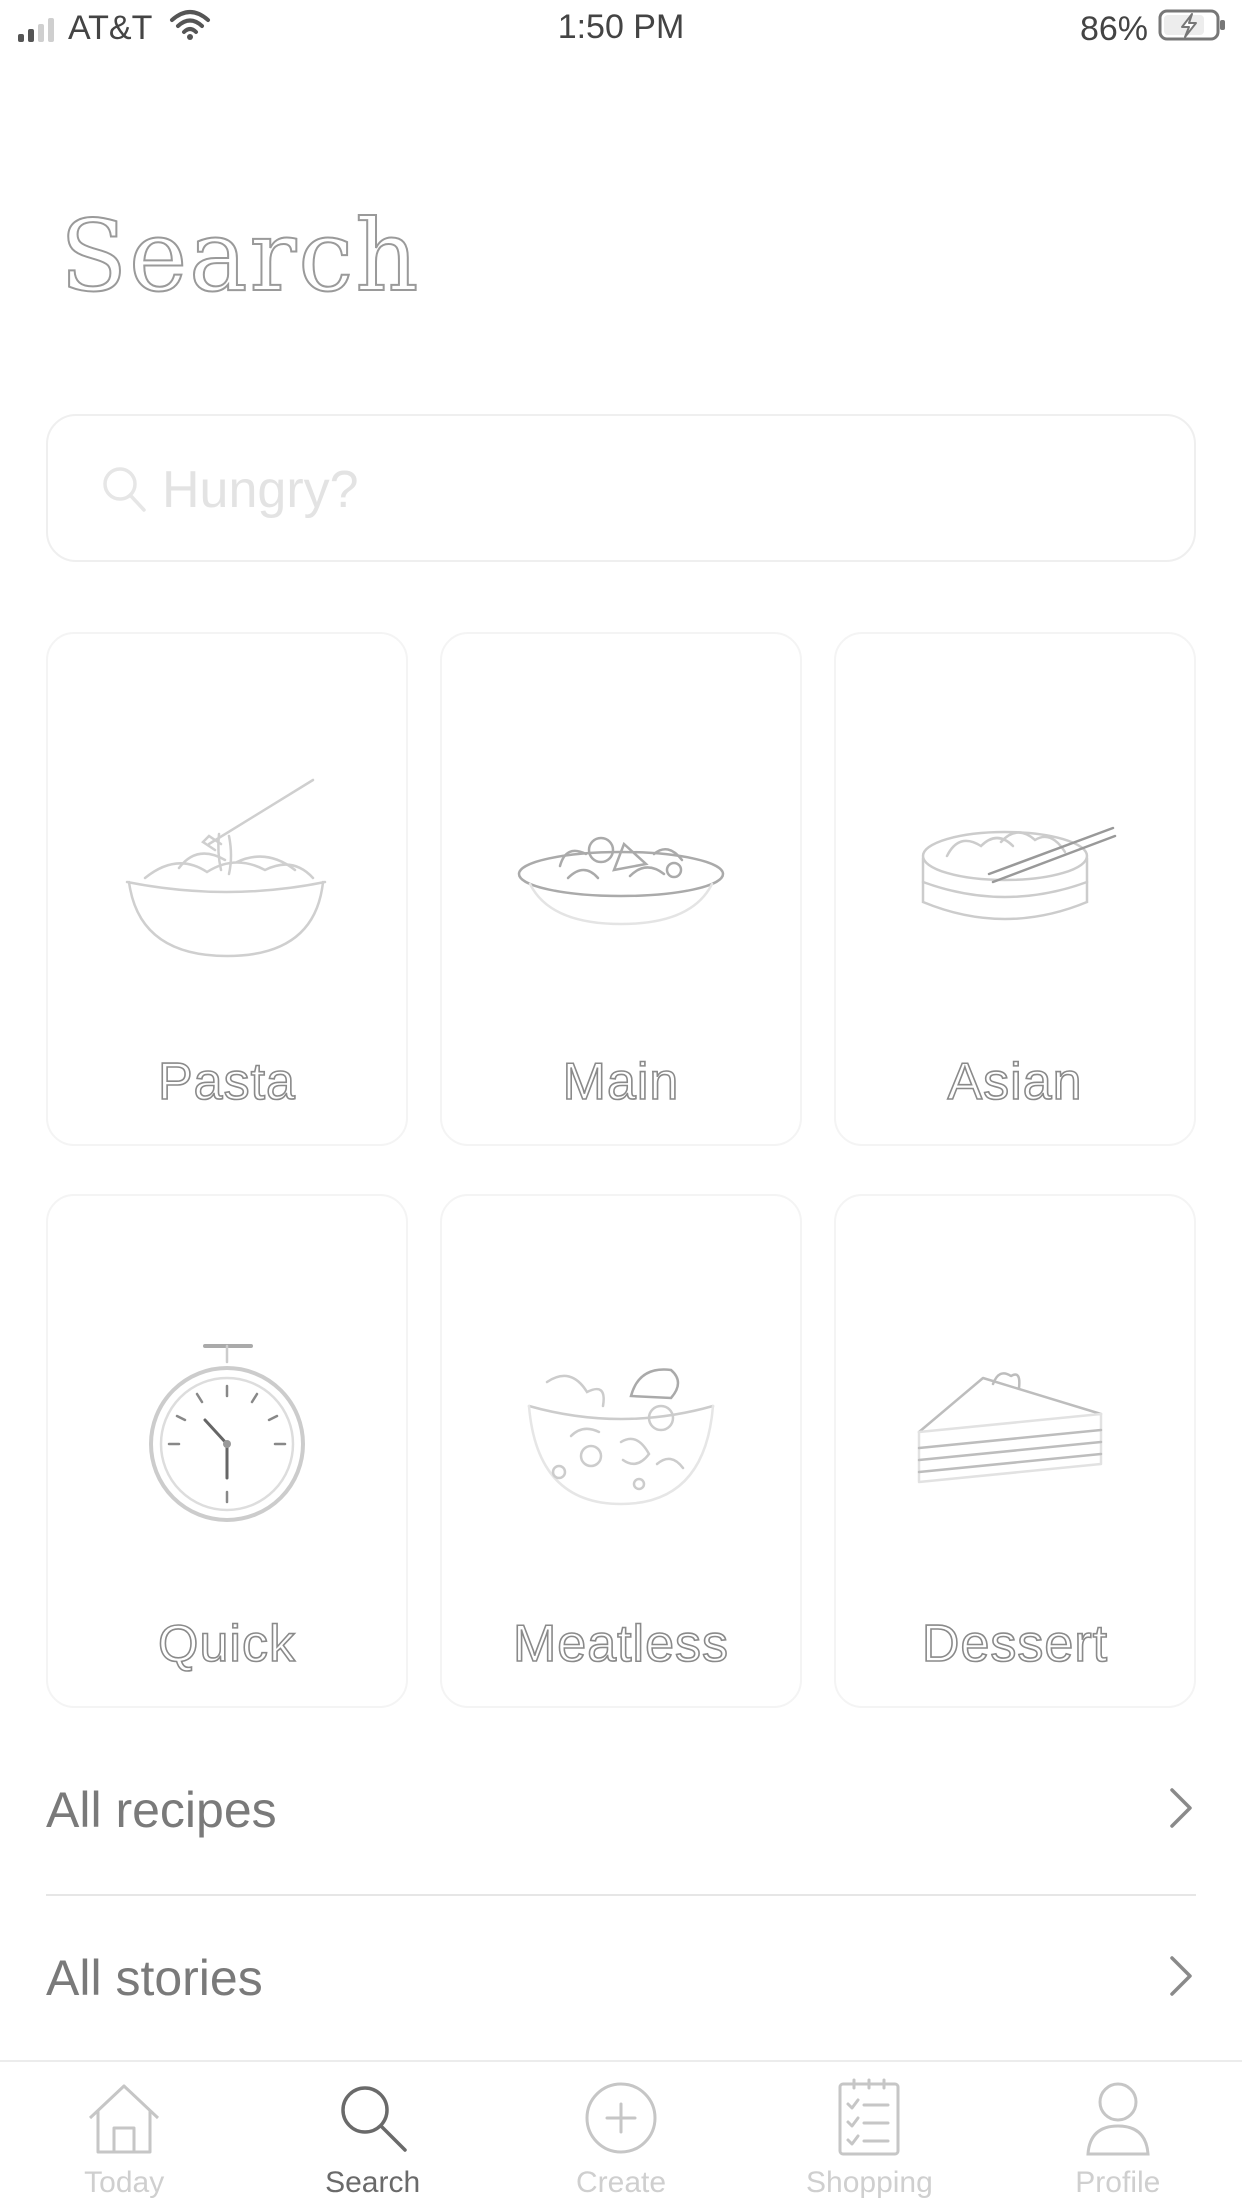  I want to click on main-dish-icon, so click(621, 874).